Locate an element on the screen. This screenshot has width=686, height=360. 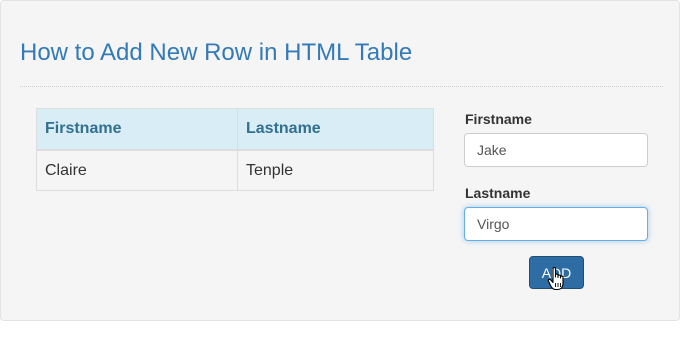
lastname-input is located at coordinates (556, 224).